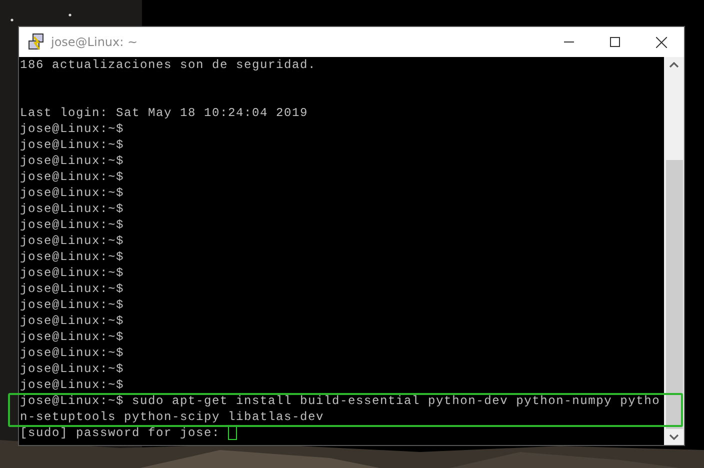 Image resolution: width=704 pixels, height=468 pixels. I want to click on scroll-down-icon, so click(674, 437).